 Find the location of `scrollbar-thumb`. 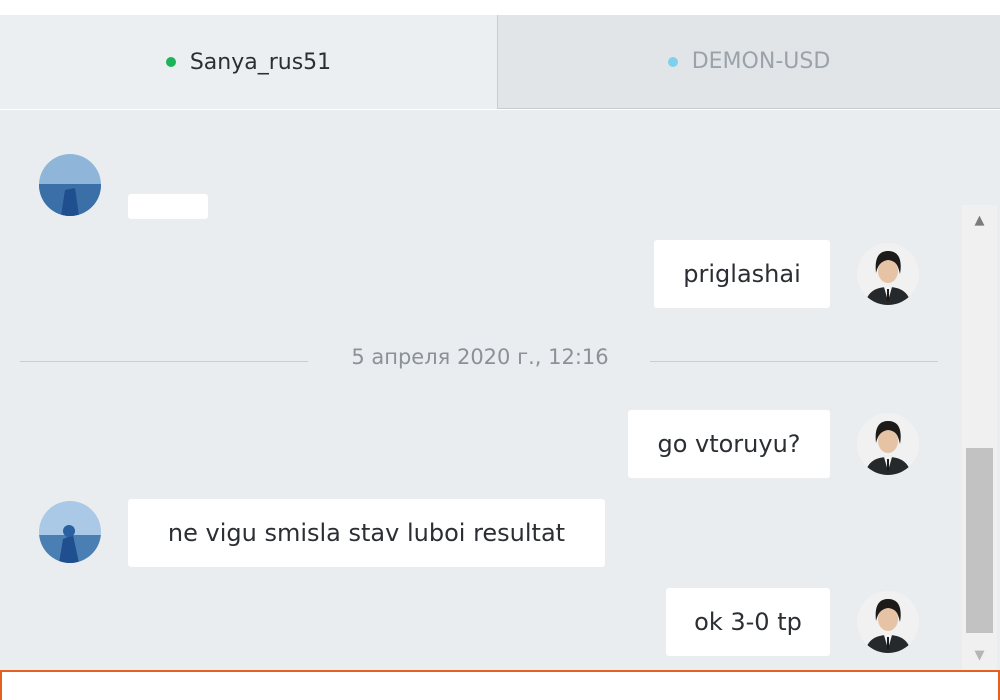

scrollbar-thumb is located at coordinates (979, 540).